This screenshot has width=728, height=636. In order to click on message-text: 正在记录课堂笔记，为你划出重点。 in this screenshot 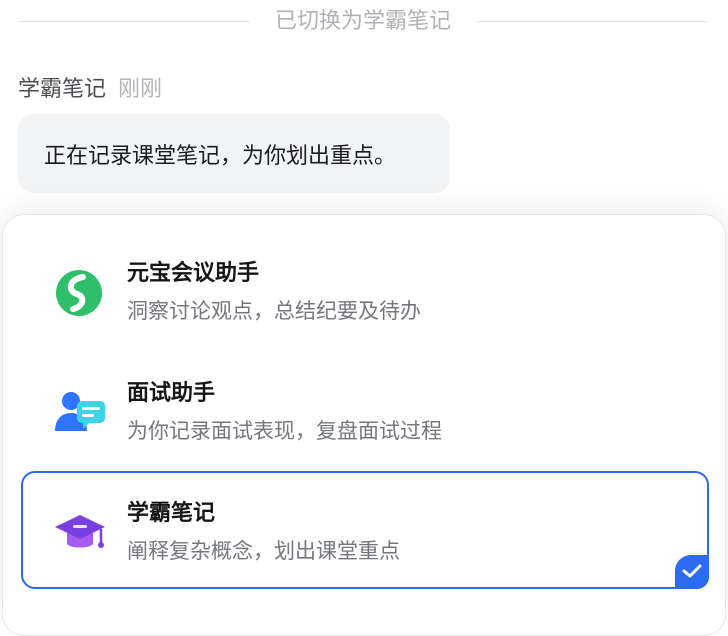, I will do `click(220, 156)`.